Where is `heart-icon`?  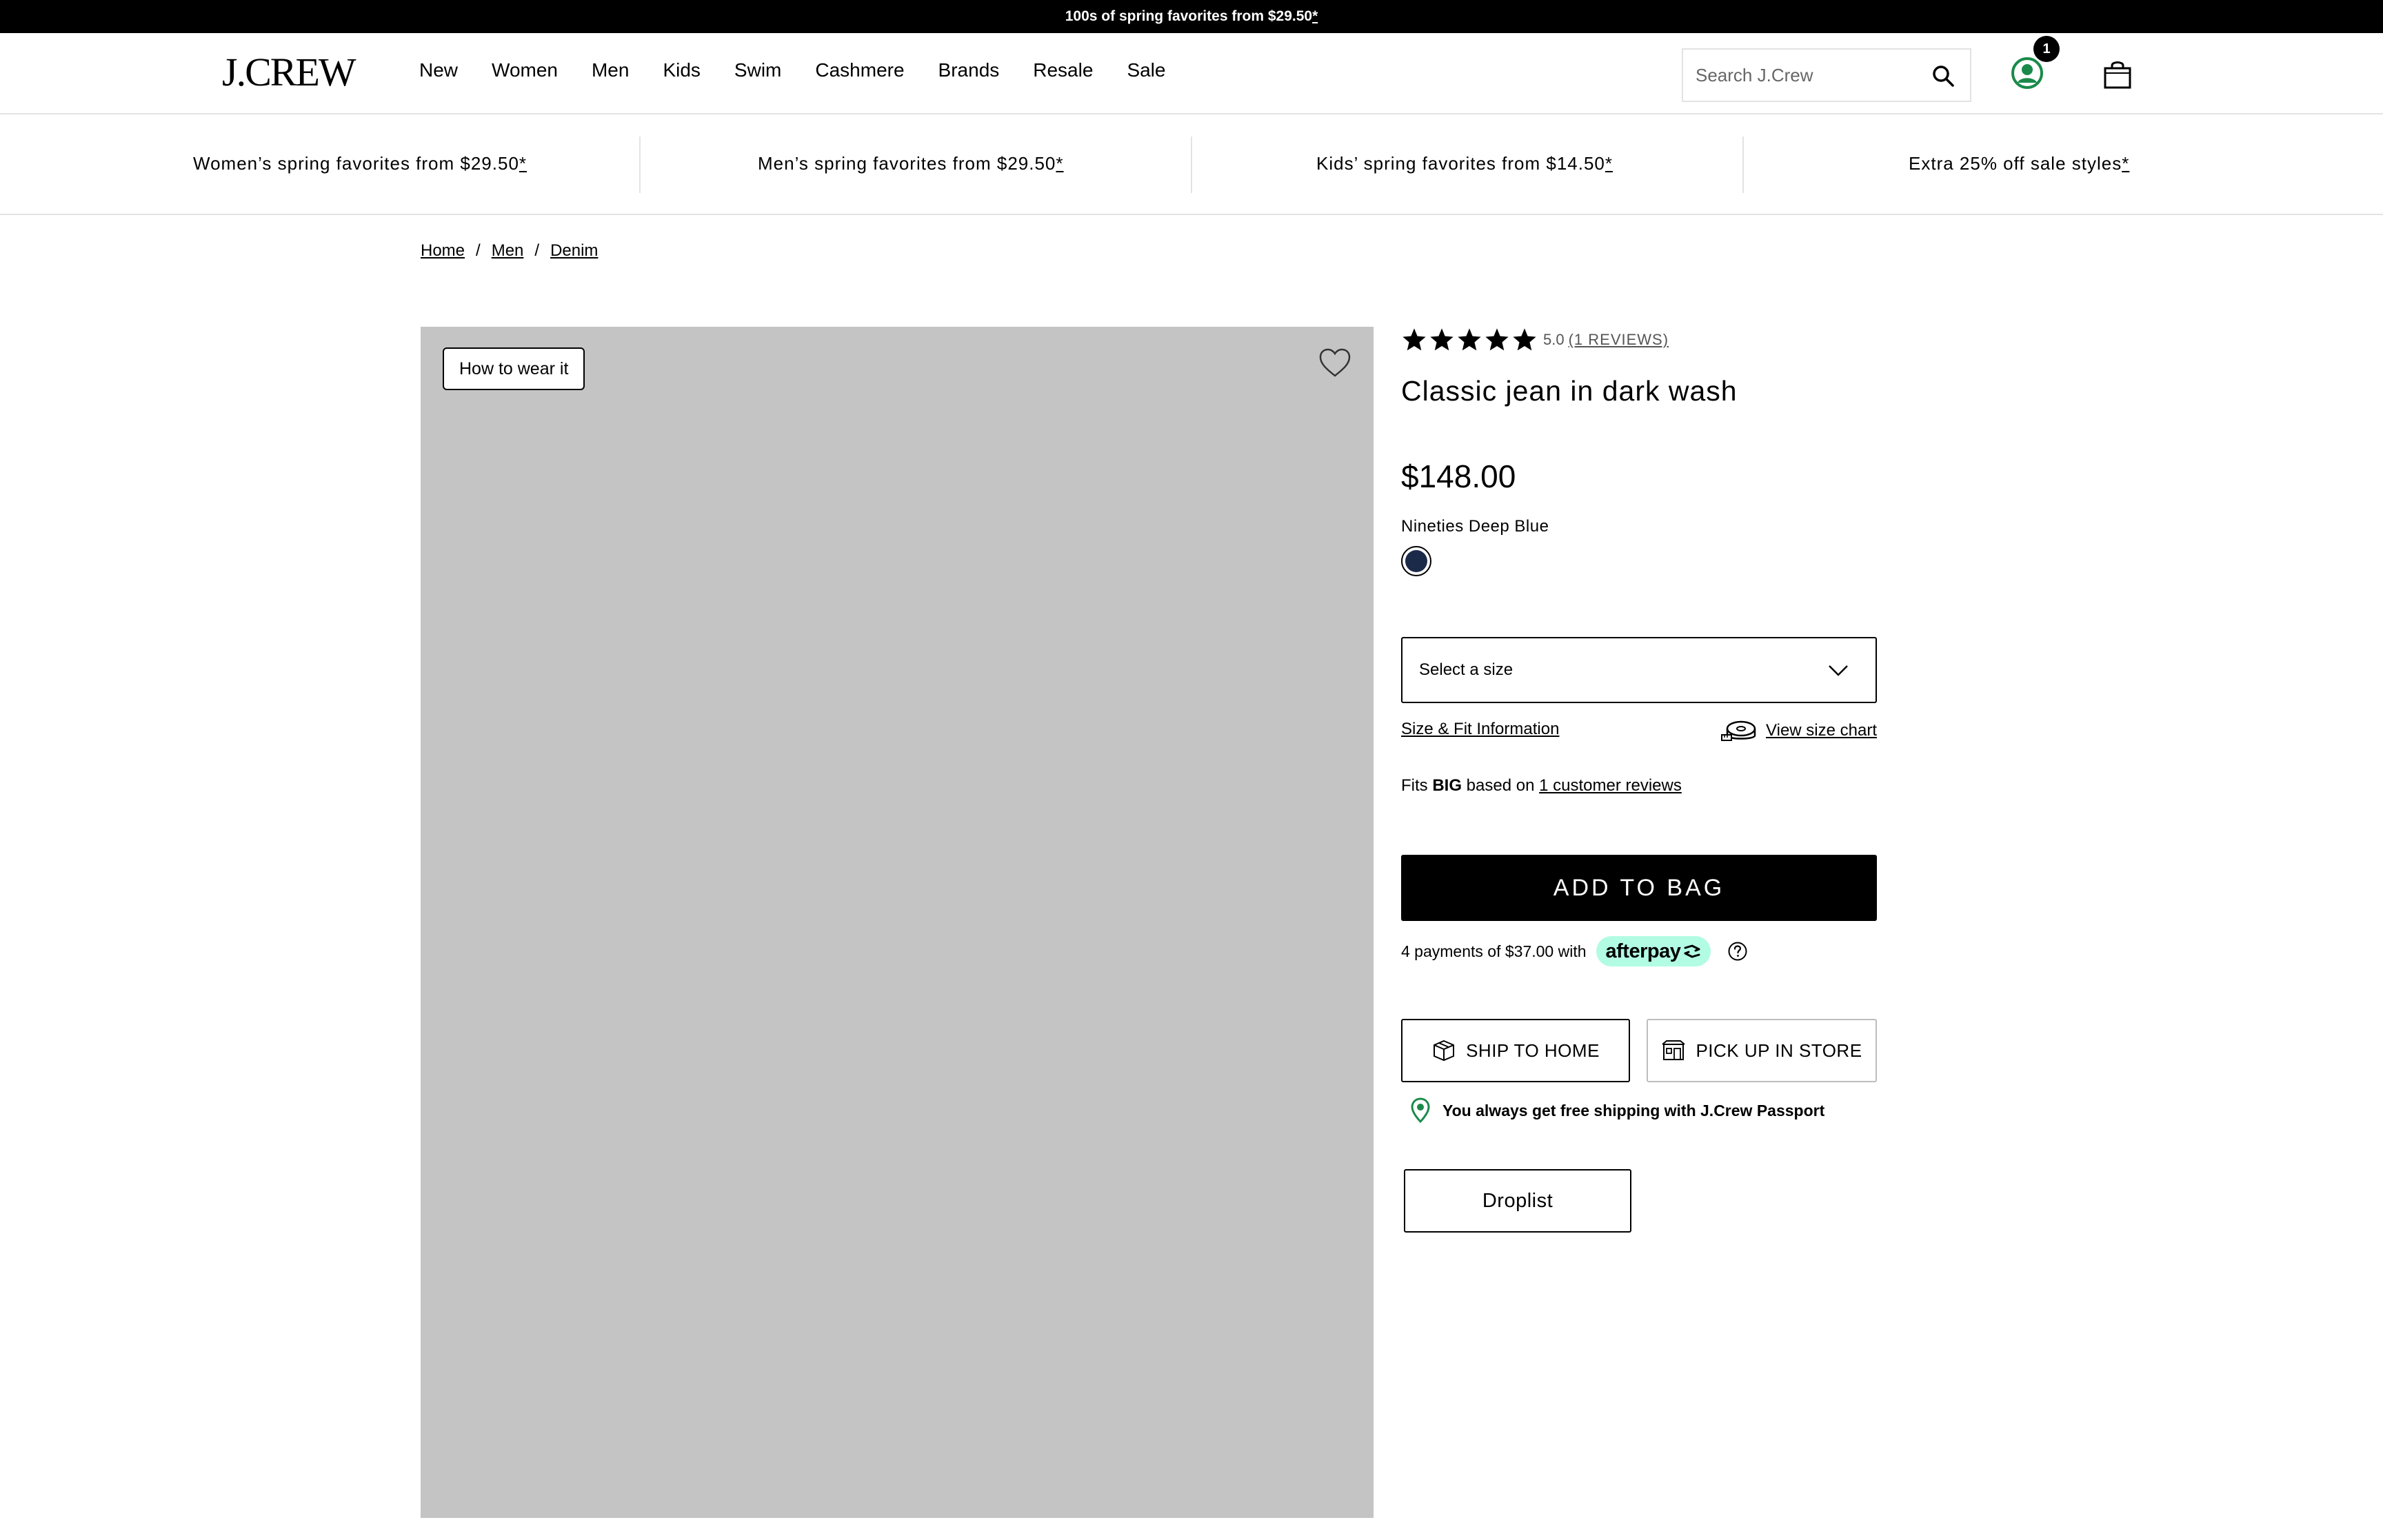 heart-icon is located at coordinates (1334, 363).